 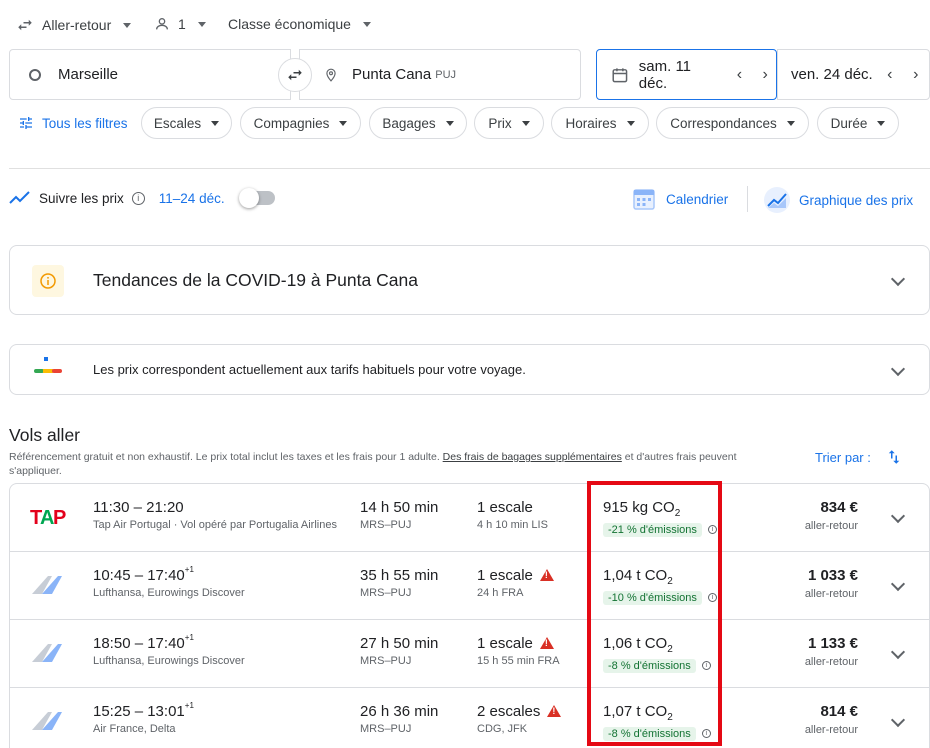 What do you see at coordinates (81, 198) in the screenshot?
I see `track-prices-label: Suivre les prix` at bounding box center [81, 198].